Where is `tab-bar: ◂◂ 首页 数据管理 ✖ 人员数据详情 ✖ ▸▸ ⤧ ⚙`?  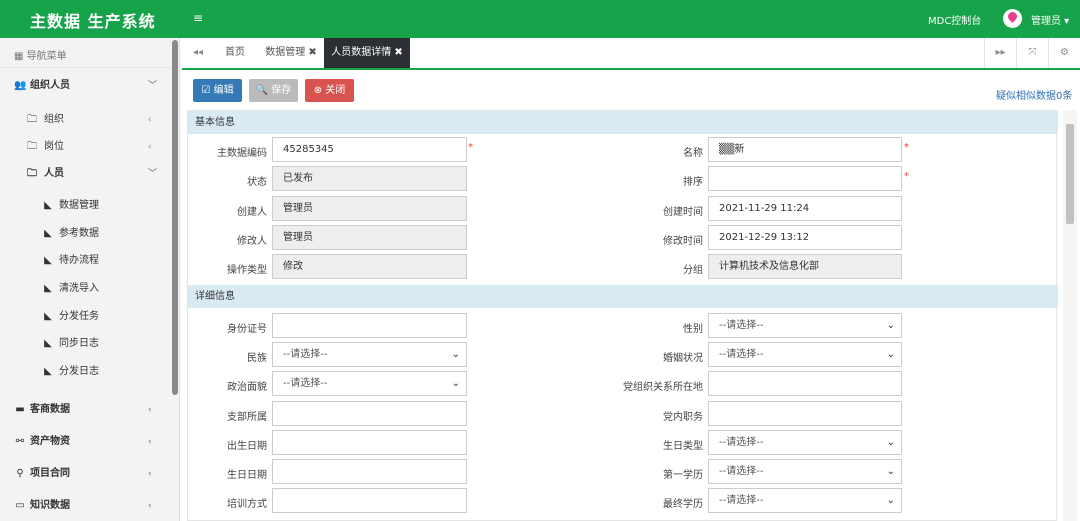
tab-bar: ◂◂ 首页 数据管理 ✖ 人员数据详情 ✖ ▸▸ ⤧ ⚙ is located at coordinates (631, 54).